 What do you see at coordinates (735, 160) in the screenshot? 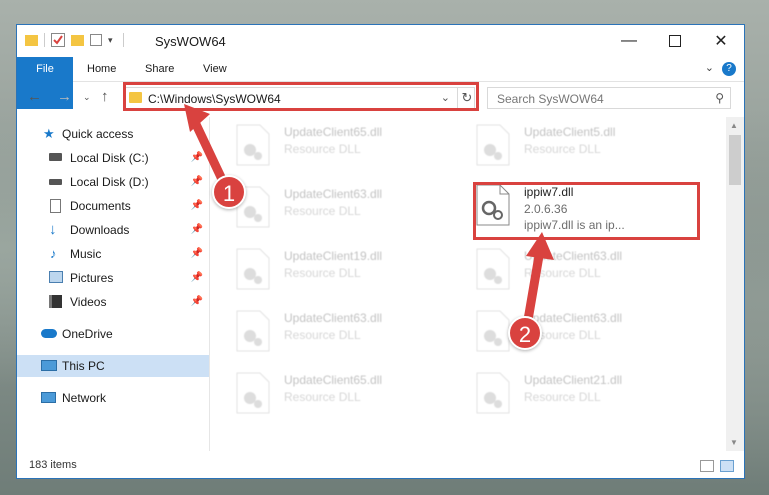
I see `scrollbar-thumb` at bounding box center [735, 160].